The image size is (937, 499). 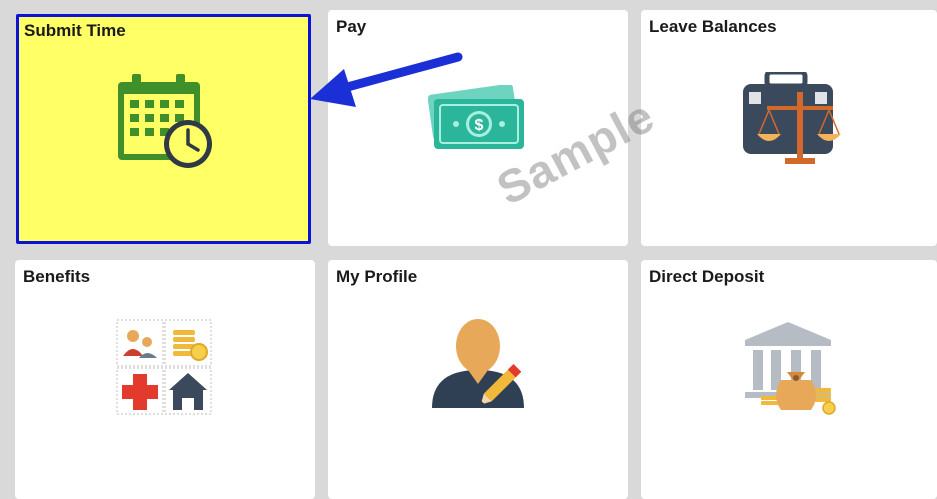 I want to click on pointer-arrow-icon, so click(x=386, y=79).